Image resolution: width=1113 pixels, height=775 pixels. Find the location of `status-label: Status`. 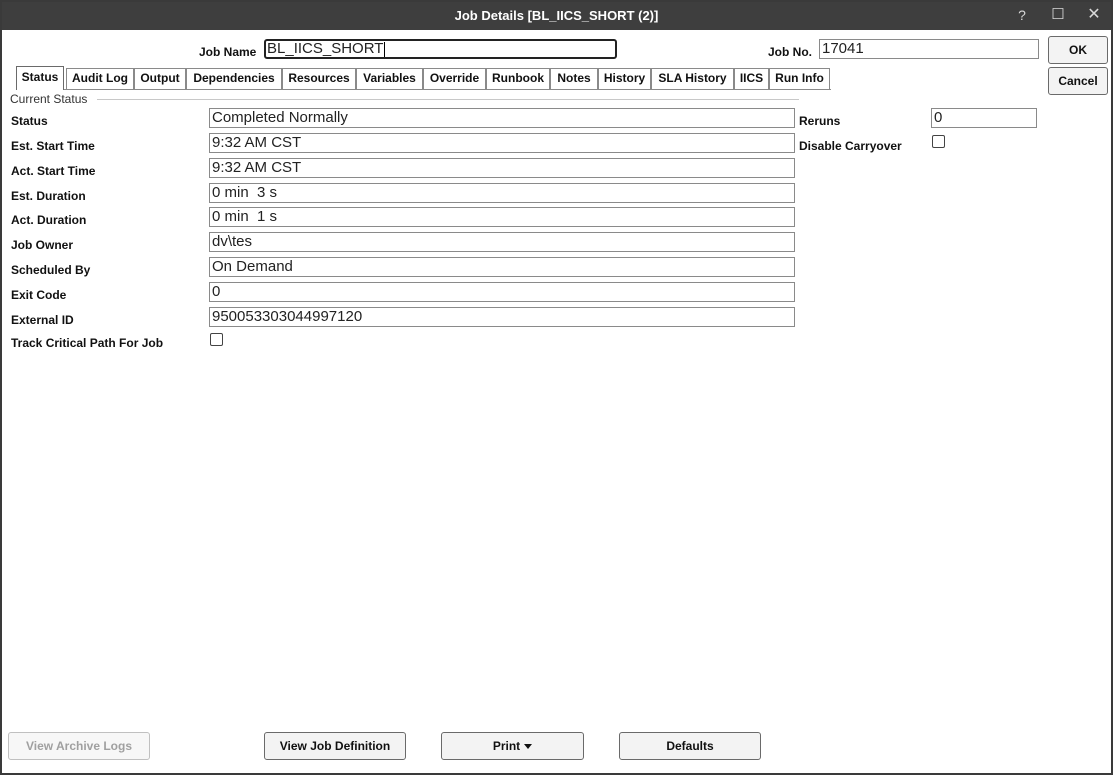

status-label: Status is located at coordinates (29, 121).